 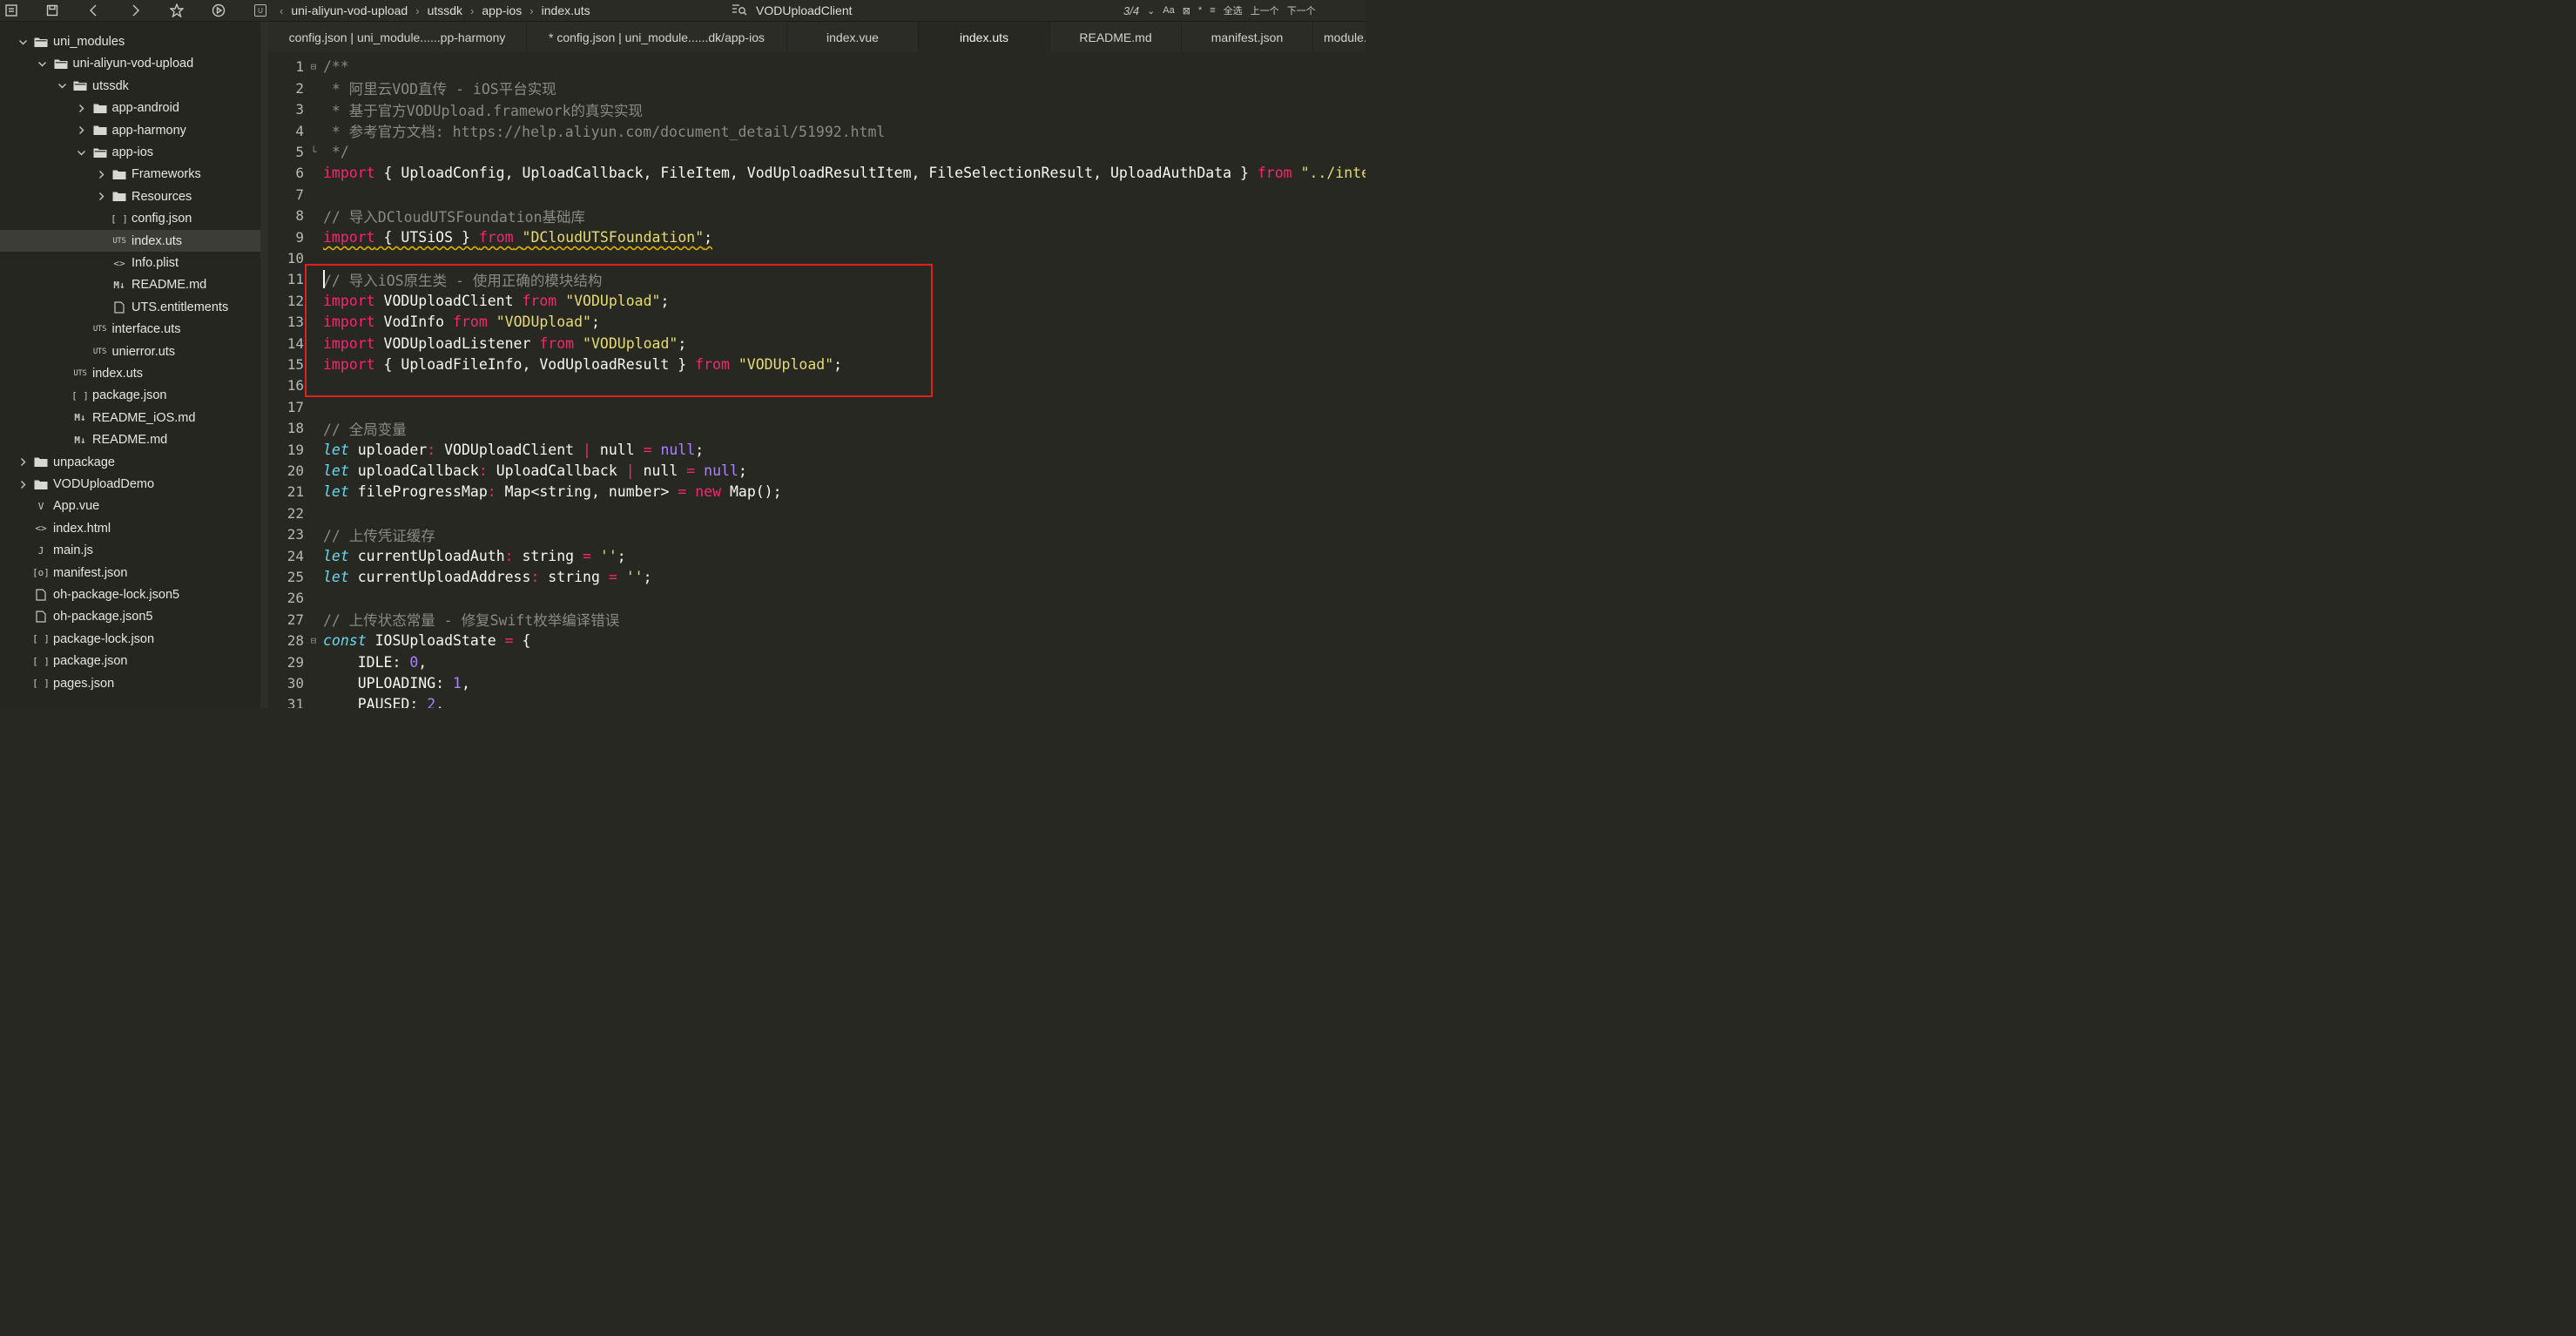 I want to click on search-symbol: VODUploadClient, so click(x=792, y=10).